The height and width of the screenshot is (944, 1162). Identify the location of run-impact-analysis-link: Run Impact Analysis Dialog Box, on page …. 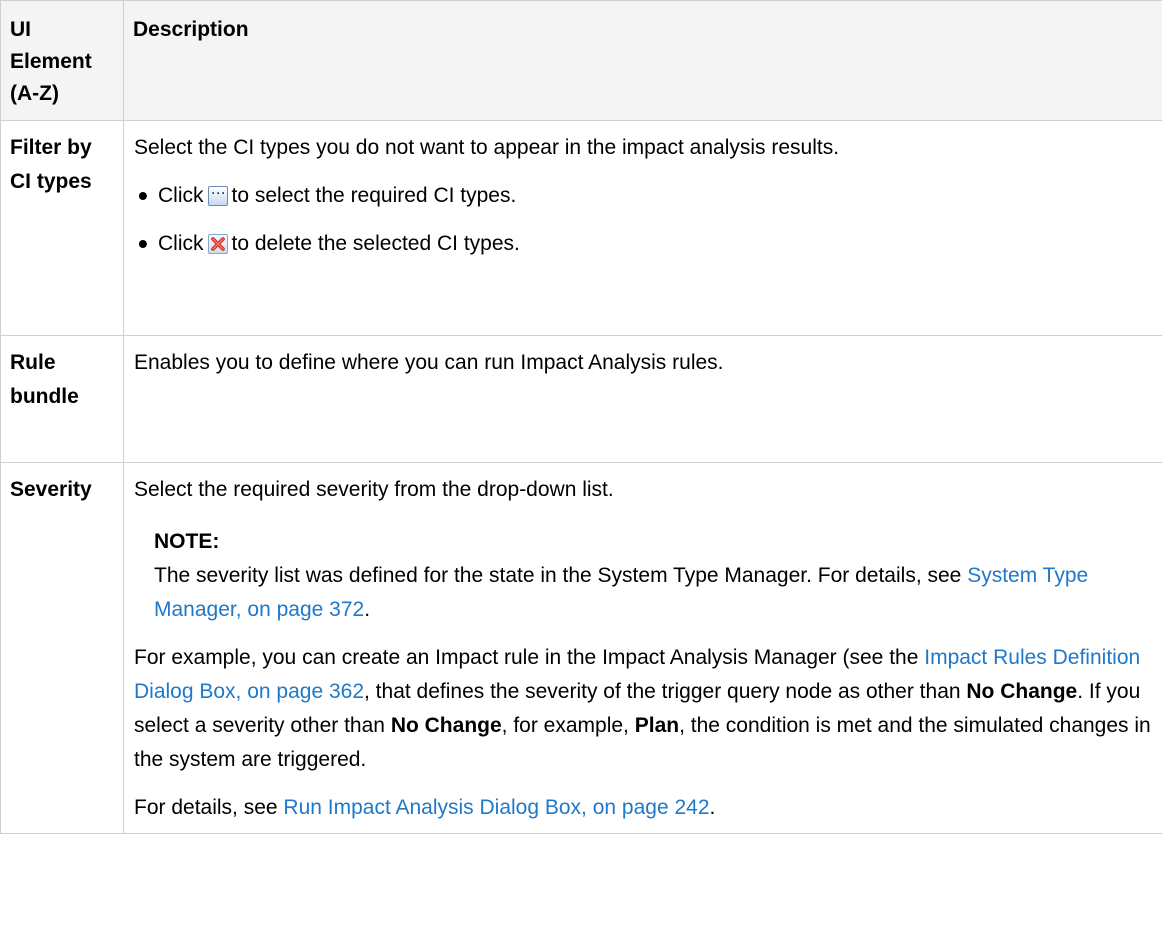
(496, 807).